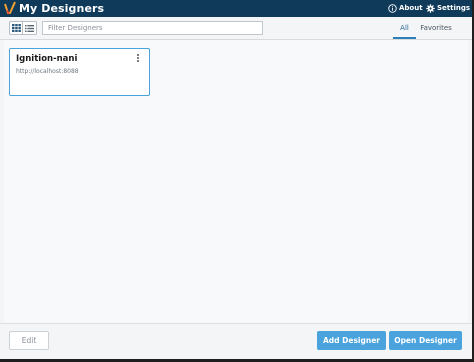 This screenshot has height=362, width=474. What do you see at coordinates (47, 59) in the screenshot?
I see `designer-name: Ignition-nani` at bounding box center [47, 59].